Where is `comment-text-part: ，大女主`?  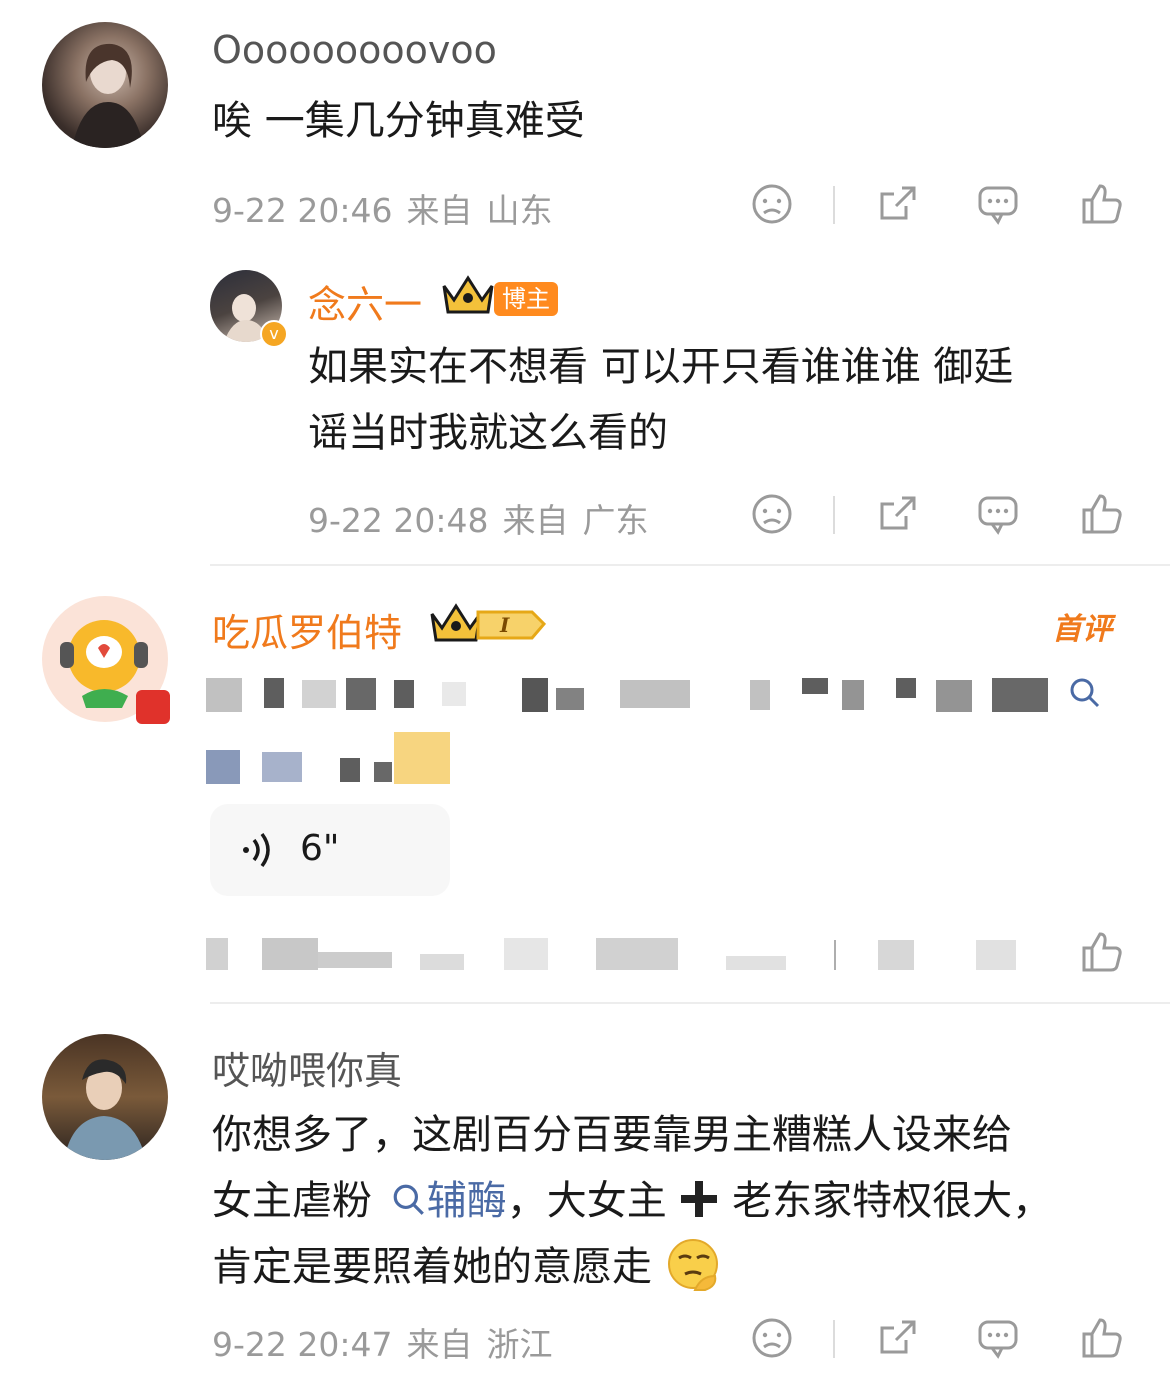 comment-text-part: ，大女主 is located at coordinates (586, 1201).